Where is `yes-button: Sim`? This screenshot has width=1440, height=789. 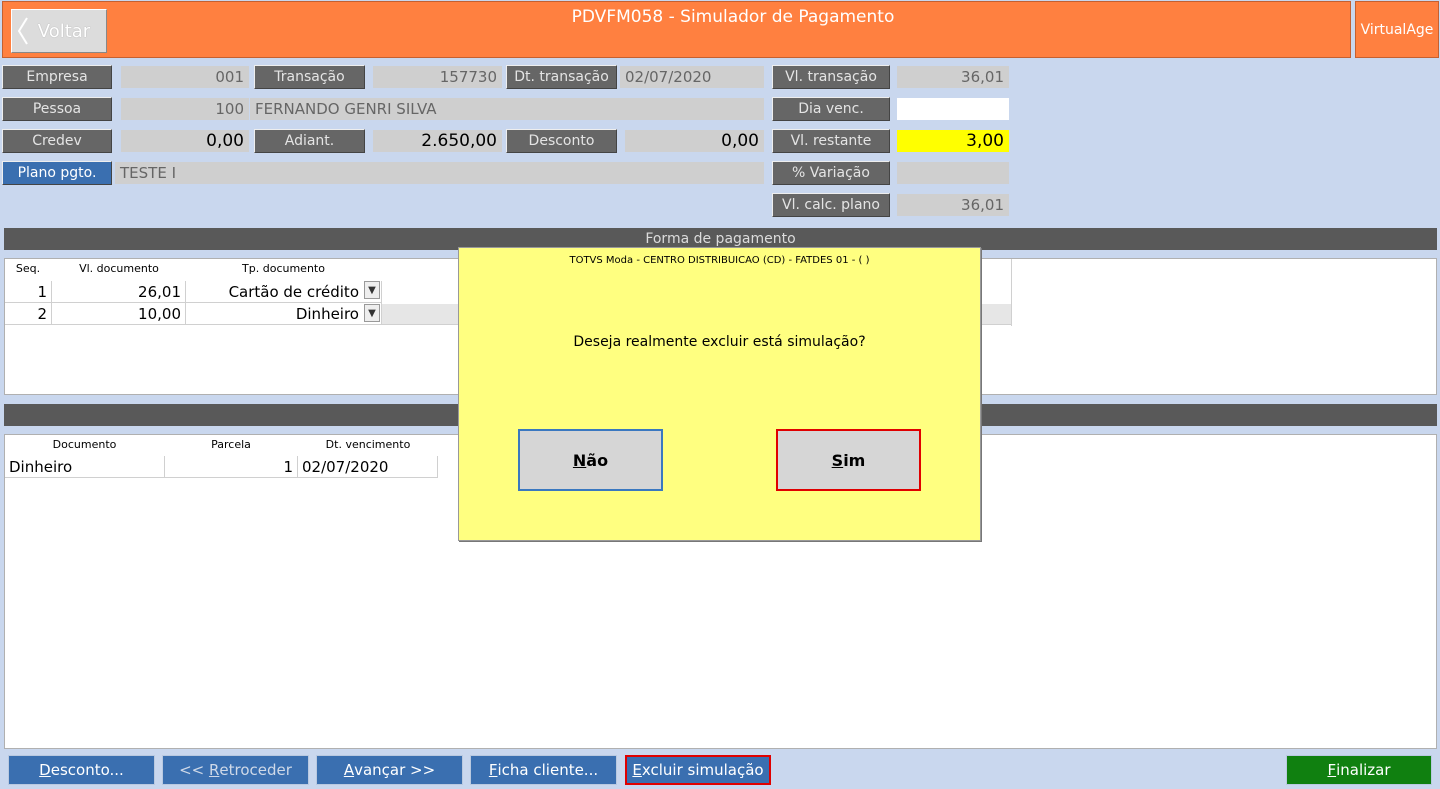 yes-button: Sim is located at coordinates (848, 460).